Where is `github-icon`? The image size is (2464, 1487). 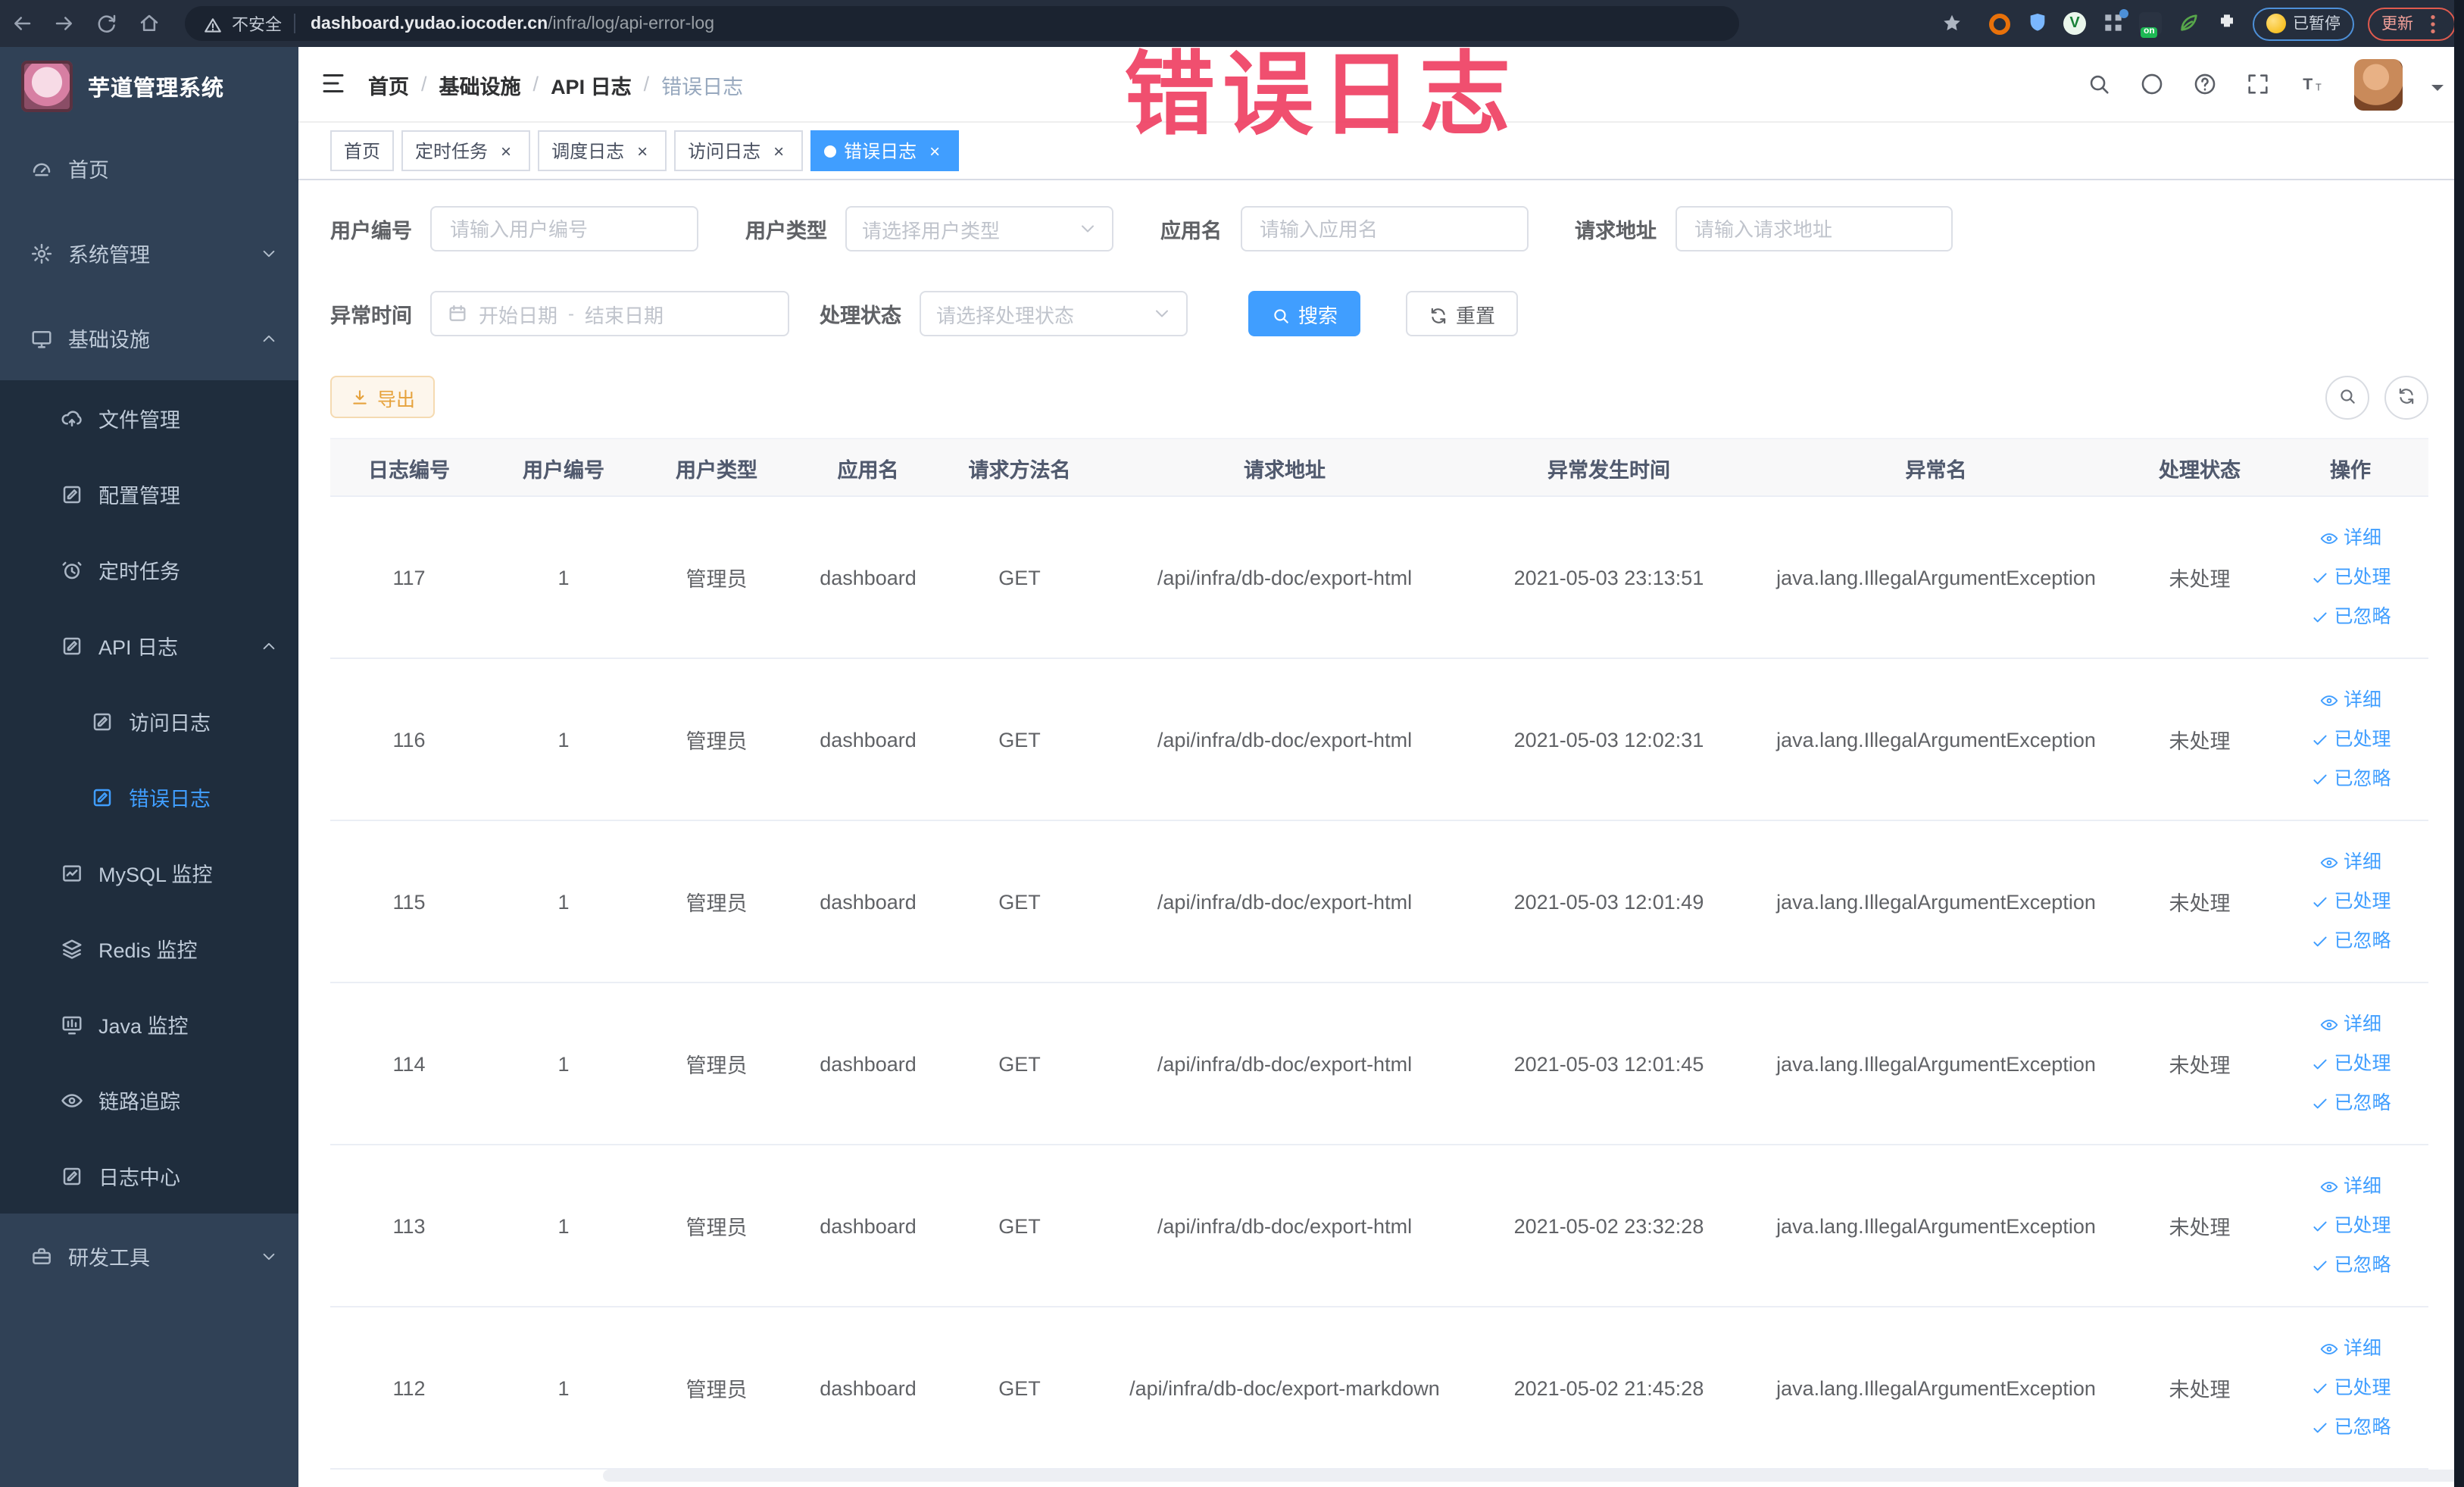
github-icon is located at coordinates (2151, 84).